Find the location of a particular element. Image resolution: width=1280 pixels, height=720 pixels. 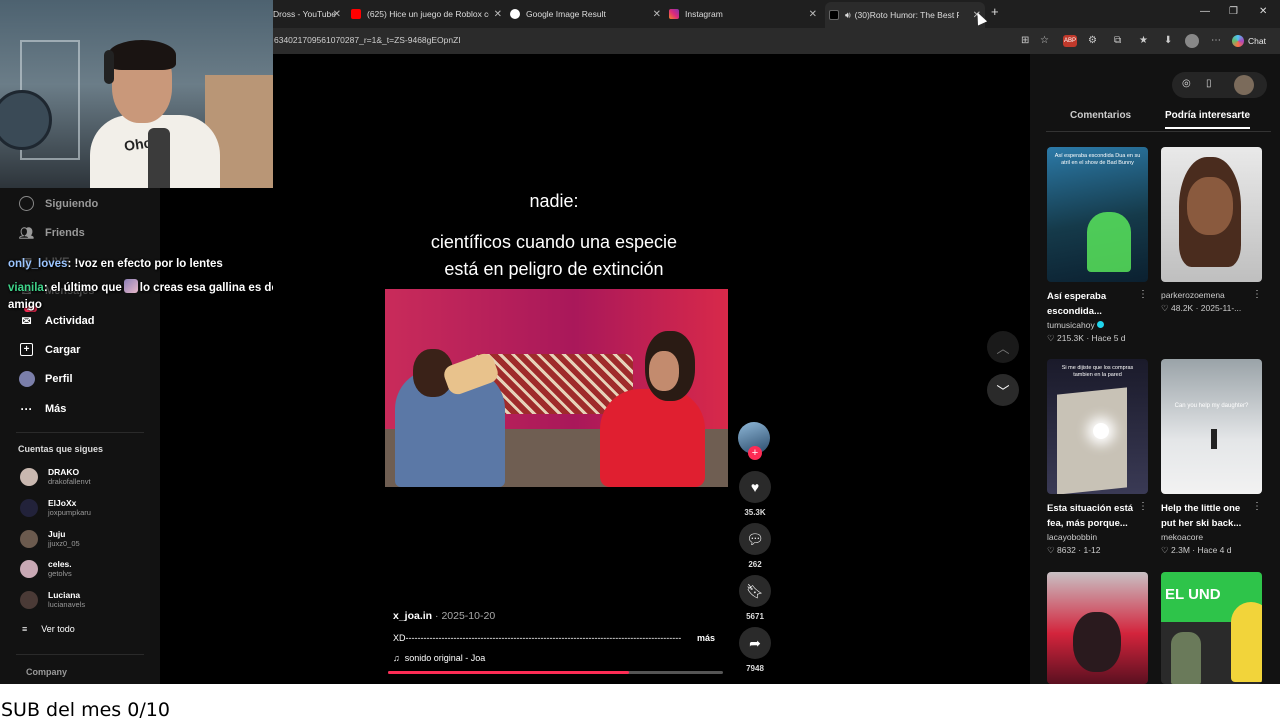

compass-icon: ◎ is located at coordinates (1186, 83).